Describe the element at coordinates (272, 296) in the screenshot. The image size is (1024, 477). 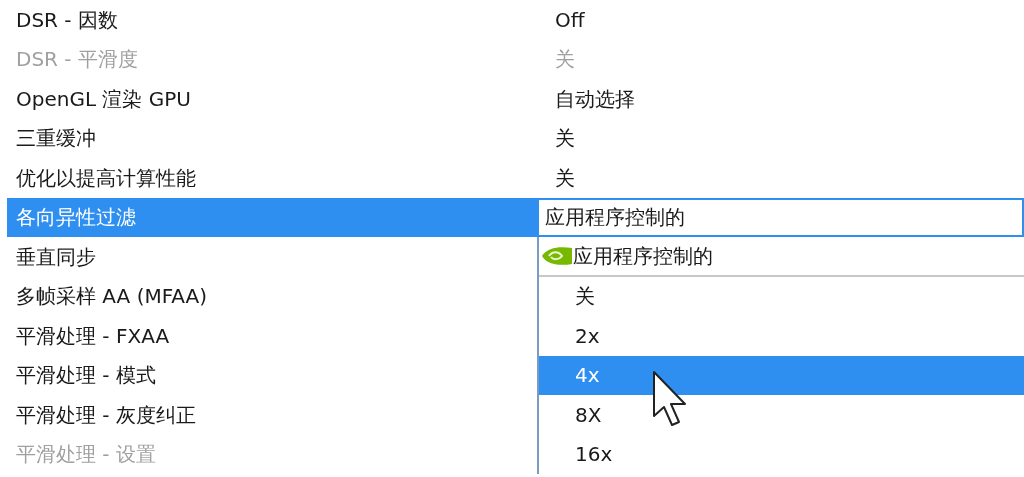
I see `setting-label: 多帧采样 AA (MFAA)` at that location.